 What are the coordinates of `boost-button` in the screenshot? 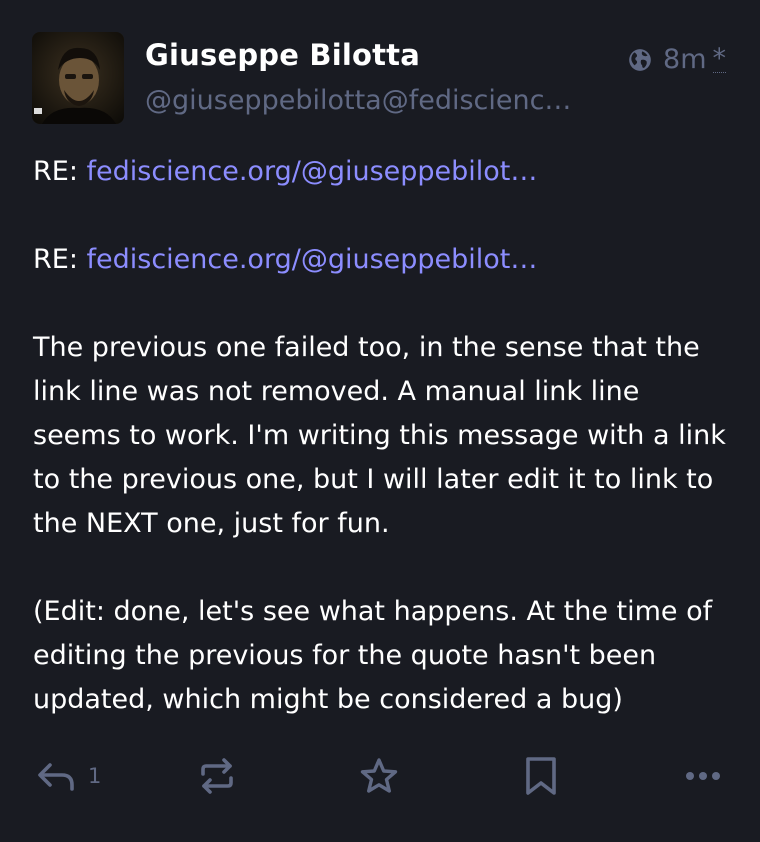 It's located at (217, 776).